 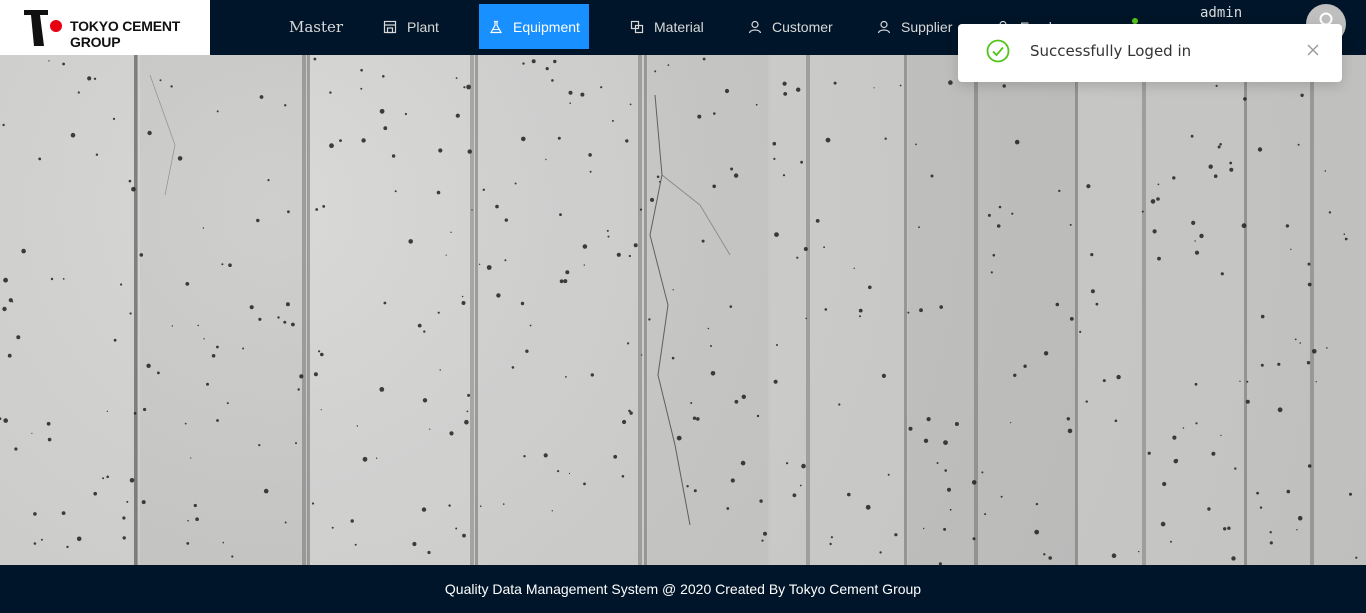 What do you see at coordinates (637, 26) in the screenshot?
I see `block-icon` at bounding box center [637, 26].